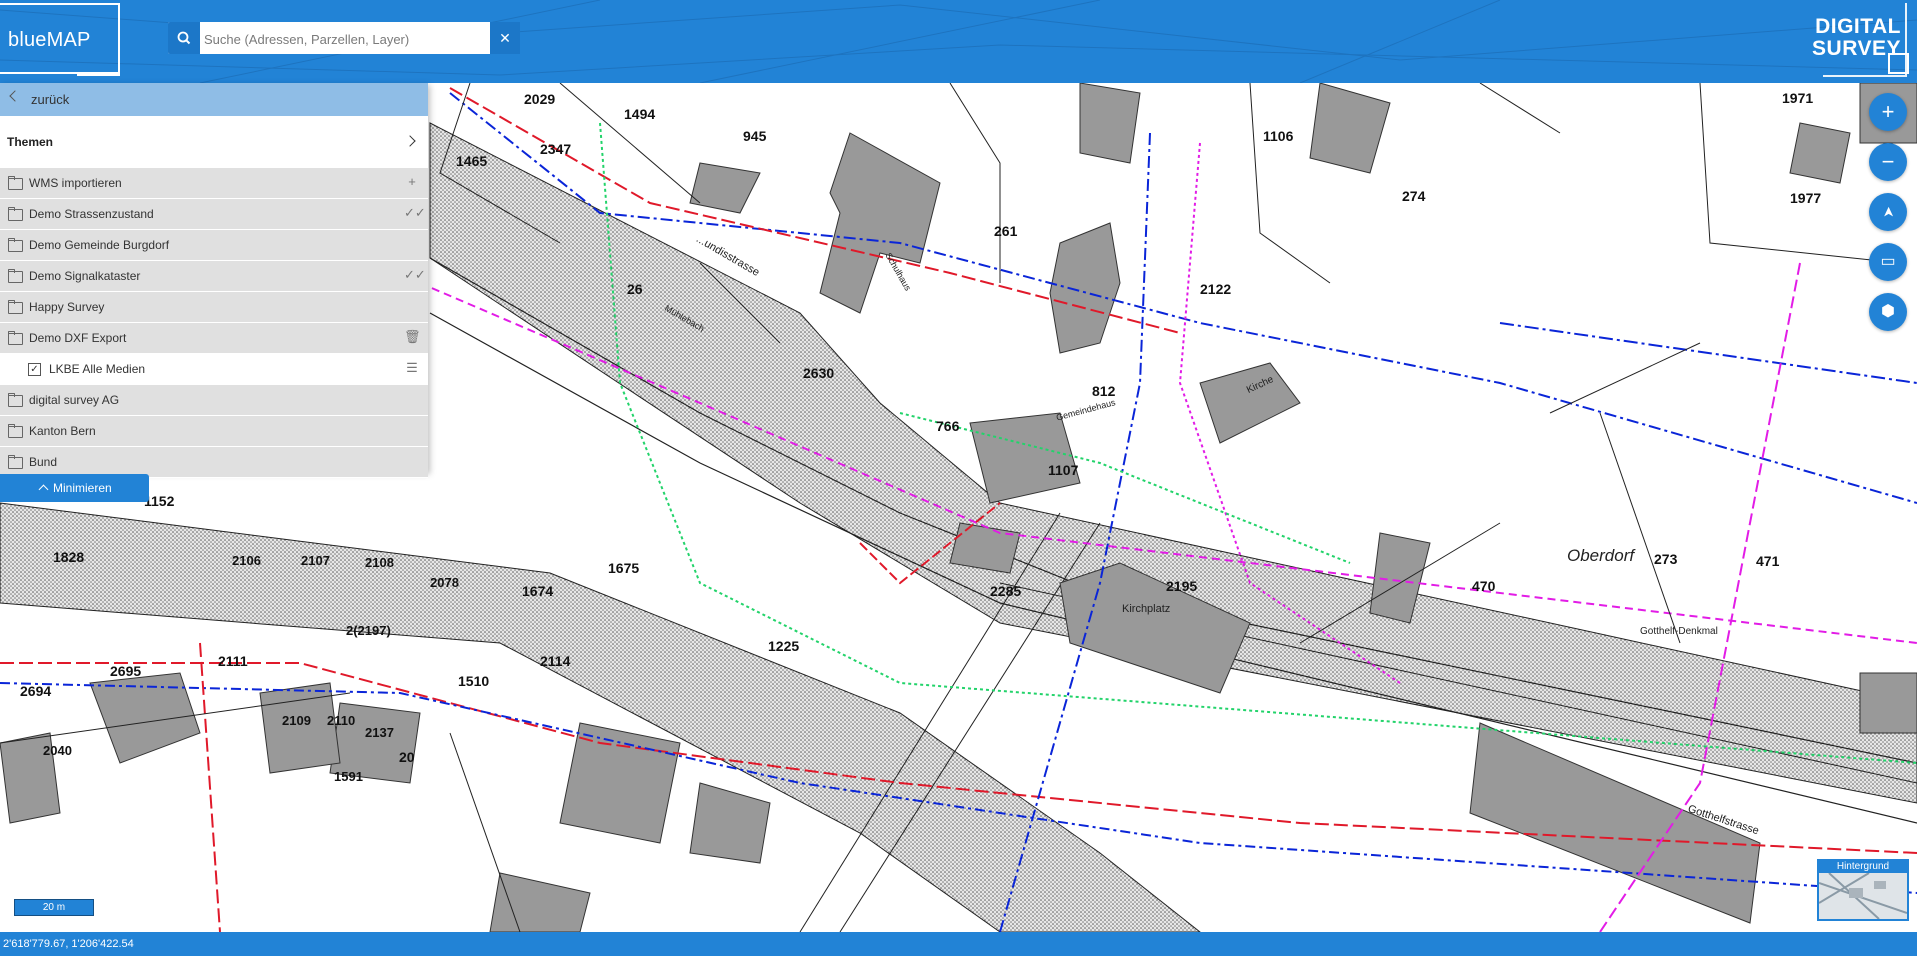 The height and width of the screenshot is (956, 1917). I want to click on parcel-label: 2106, so click(246, 560).